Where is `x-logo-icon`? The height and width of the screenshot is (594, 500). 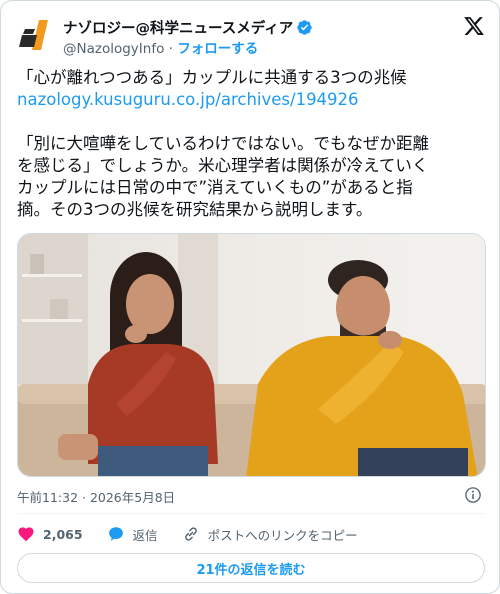 x-logo-icon is located at coordinates (474, 26).